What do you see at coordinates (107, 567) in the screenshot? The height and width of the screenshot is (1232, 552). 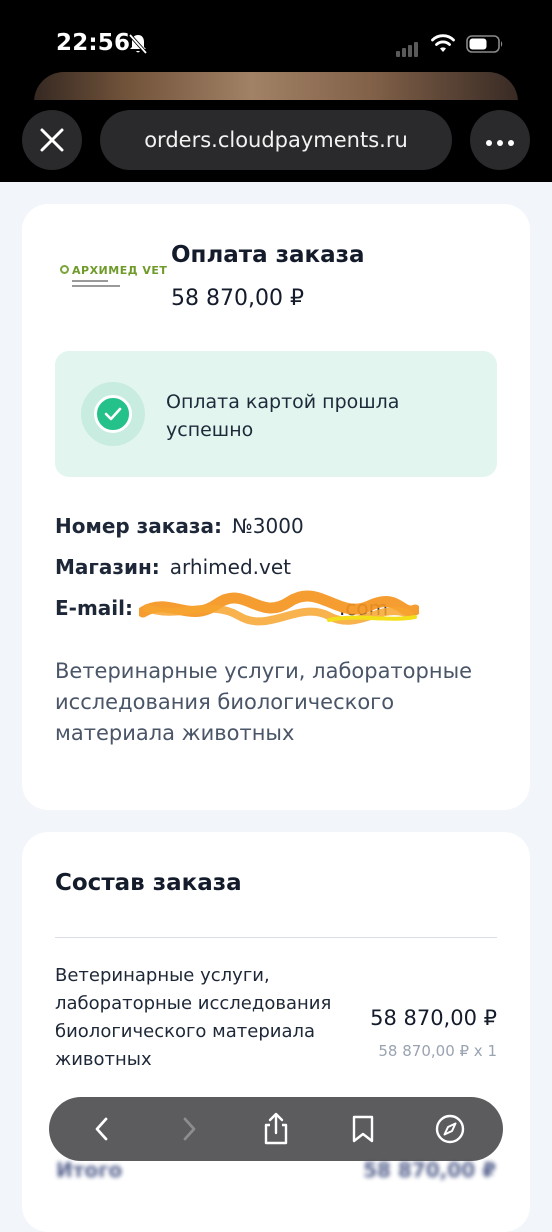 I see `shop-label: Магазин:` at bounding box center [107, 567].